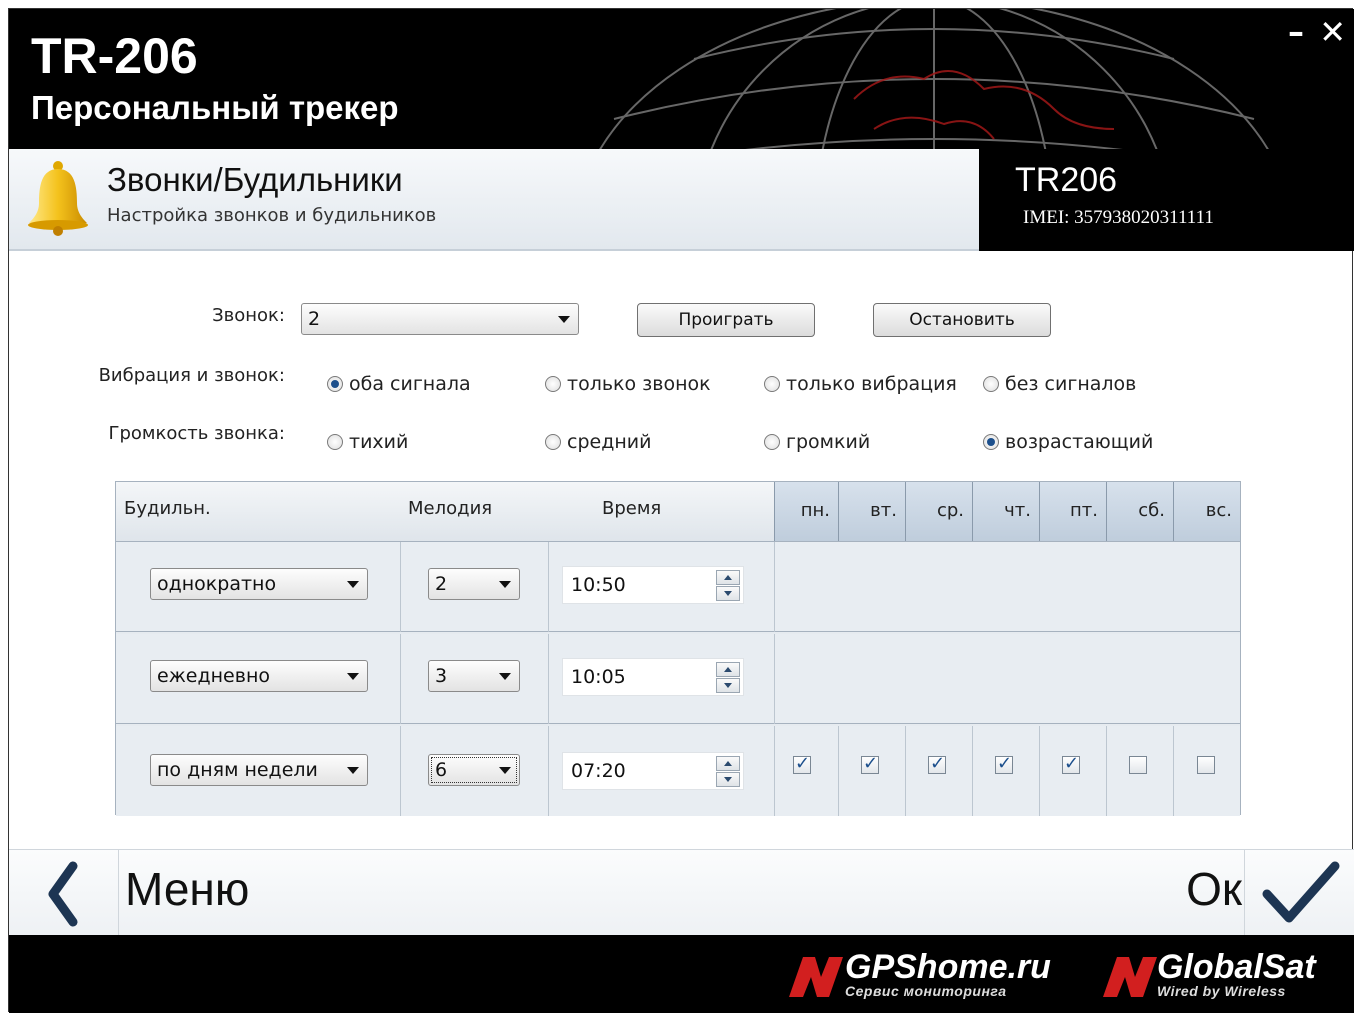 The height and width of the screenshot is (1014, 1359). Describe the element at coordinates (474, 676) in the screenshot. I see `alarm-melody-select: 3` at that location.